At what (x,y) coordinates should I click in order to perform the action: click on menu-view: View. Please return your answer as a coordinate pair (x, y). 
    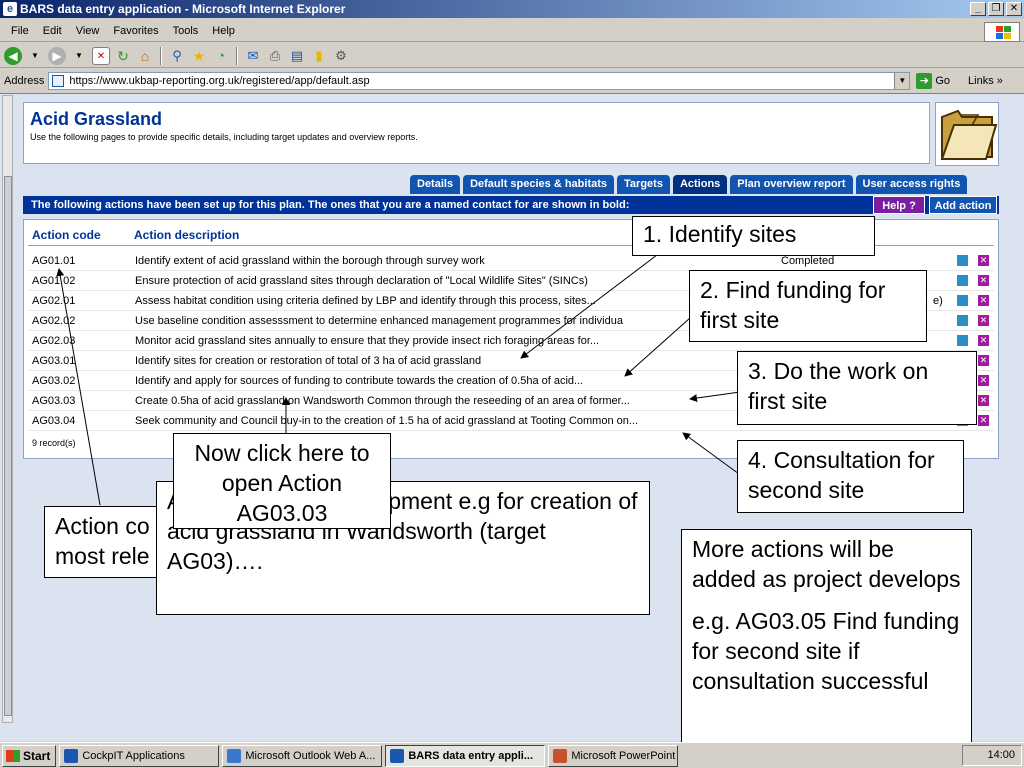
    Looking at the image, I should click on (88, 31).